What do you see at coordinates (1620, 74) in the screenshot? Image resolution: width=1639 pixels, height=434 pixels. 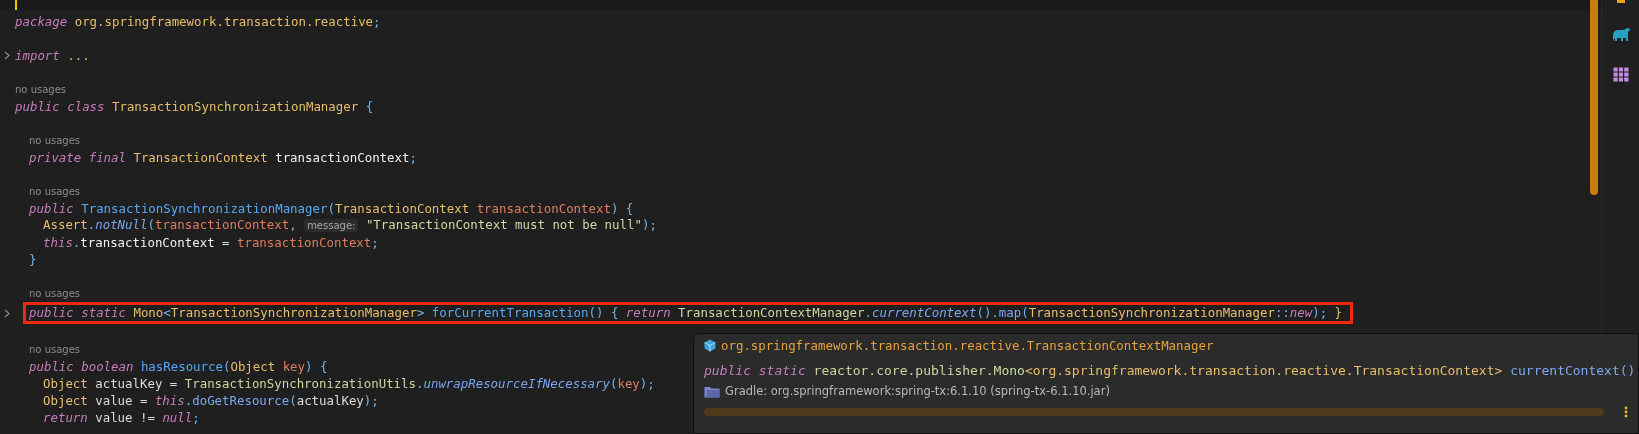 I see `table-icon` at bounding box center [1620, 74].